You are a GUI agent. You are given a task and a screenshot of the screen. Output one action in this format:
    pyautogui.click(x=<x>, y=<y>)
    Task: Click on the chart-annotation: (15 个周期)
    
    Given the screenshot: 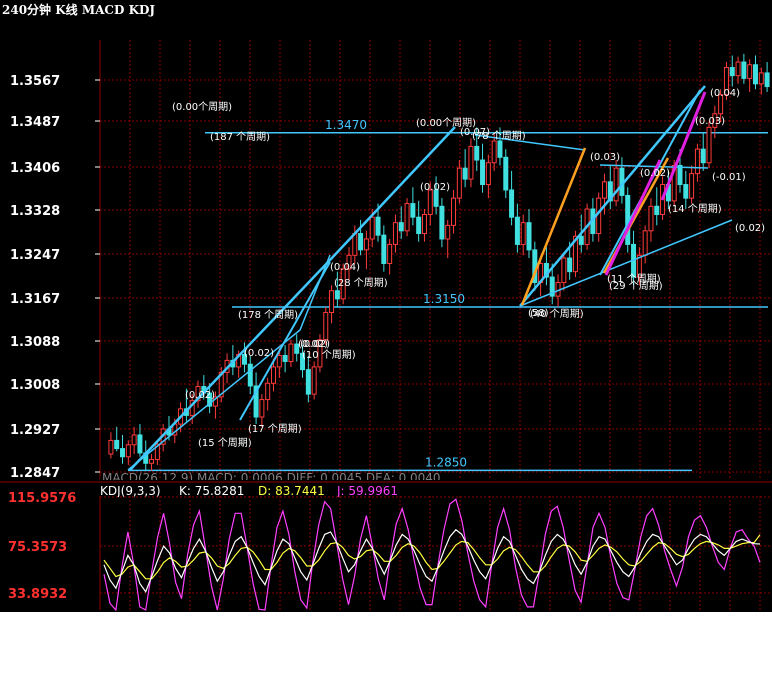 What is the action you would take?
    pyautogui.click(x=225, y=443)
    